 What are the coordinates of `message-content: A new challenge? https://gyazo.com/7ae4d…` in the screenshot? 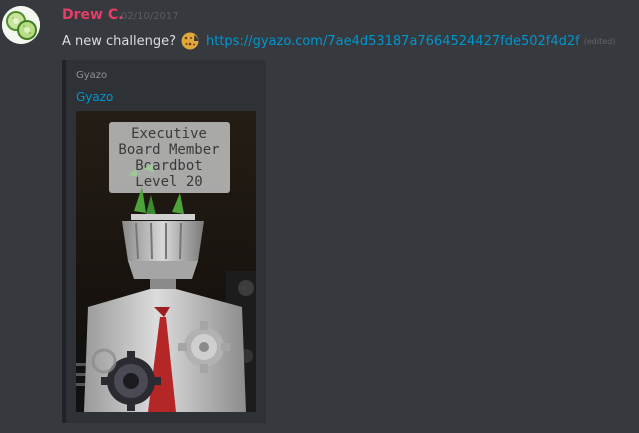 It's located at (338, 41).